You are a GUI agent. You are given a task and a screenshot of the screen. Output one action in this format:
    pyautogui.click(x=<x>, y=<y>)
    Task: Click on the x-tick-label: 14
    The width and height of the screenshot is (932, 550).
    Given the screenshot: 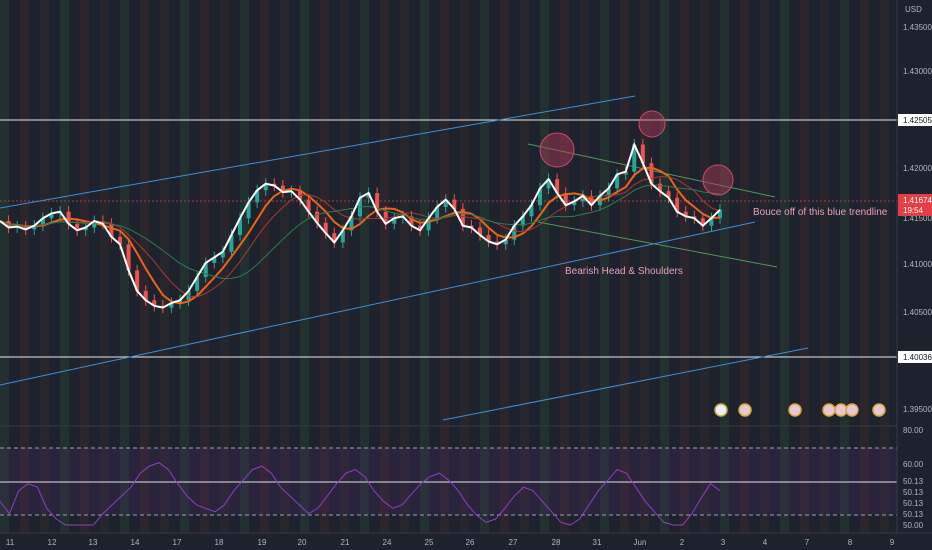 What is the action you would take?
    pyautogui.click(x=135, y=542)
    